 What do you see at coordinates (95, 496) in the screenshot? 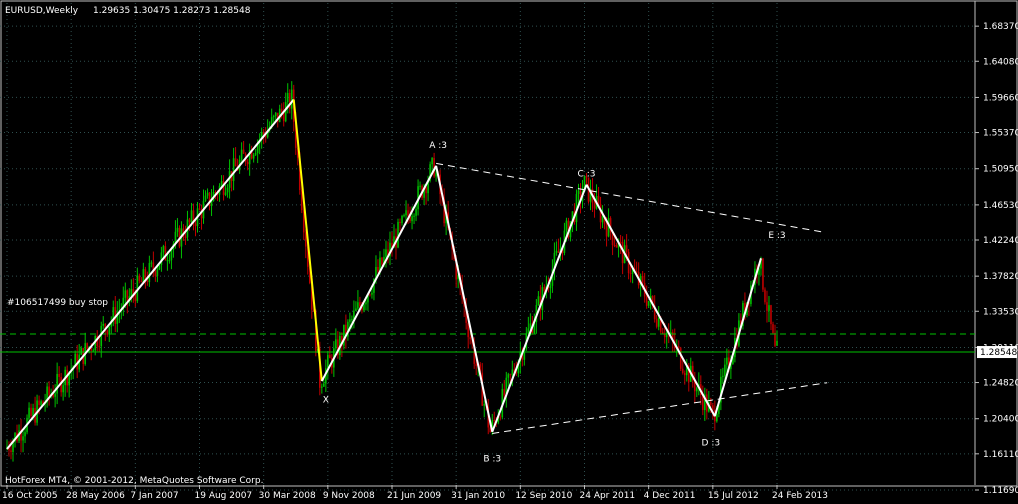
I see `x-tick-label: 28 May 2006` at bounding box center [95, 496].